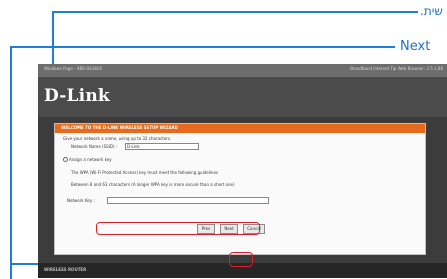 The image size is (447, 279). What do you see at coordinates (202, 47) in the screenshot?
I see `callout-line-next-horizontal` at bounding box center [202, 47].